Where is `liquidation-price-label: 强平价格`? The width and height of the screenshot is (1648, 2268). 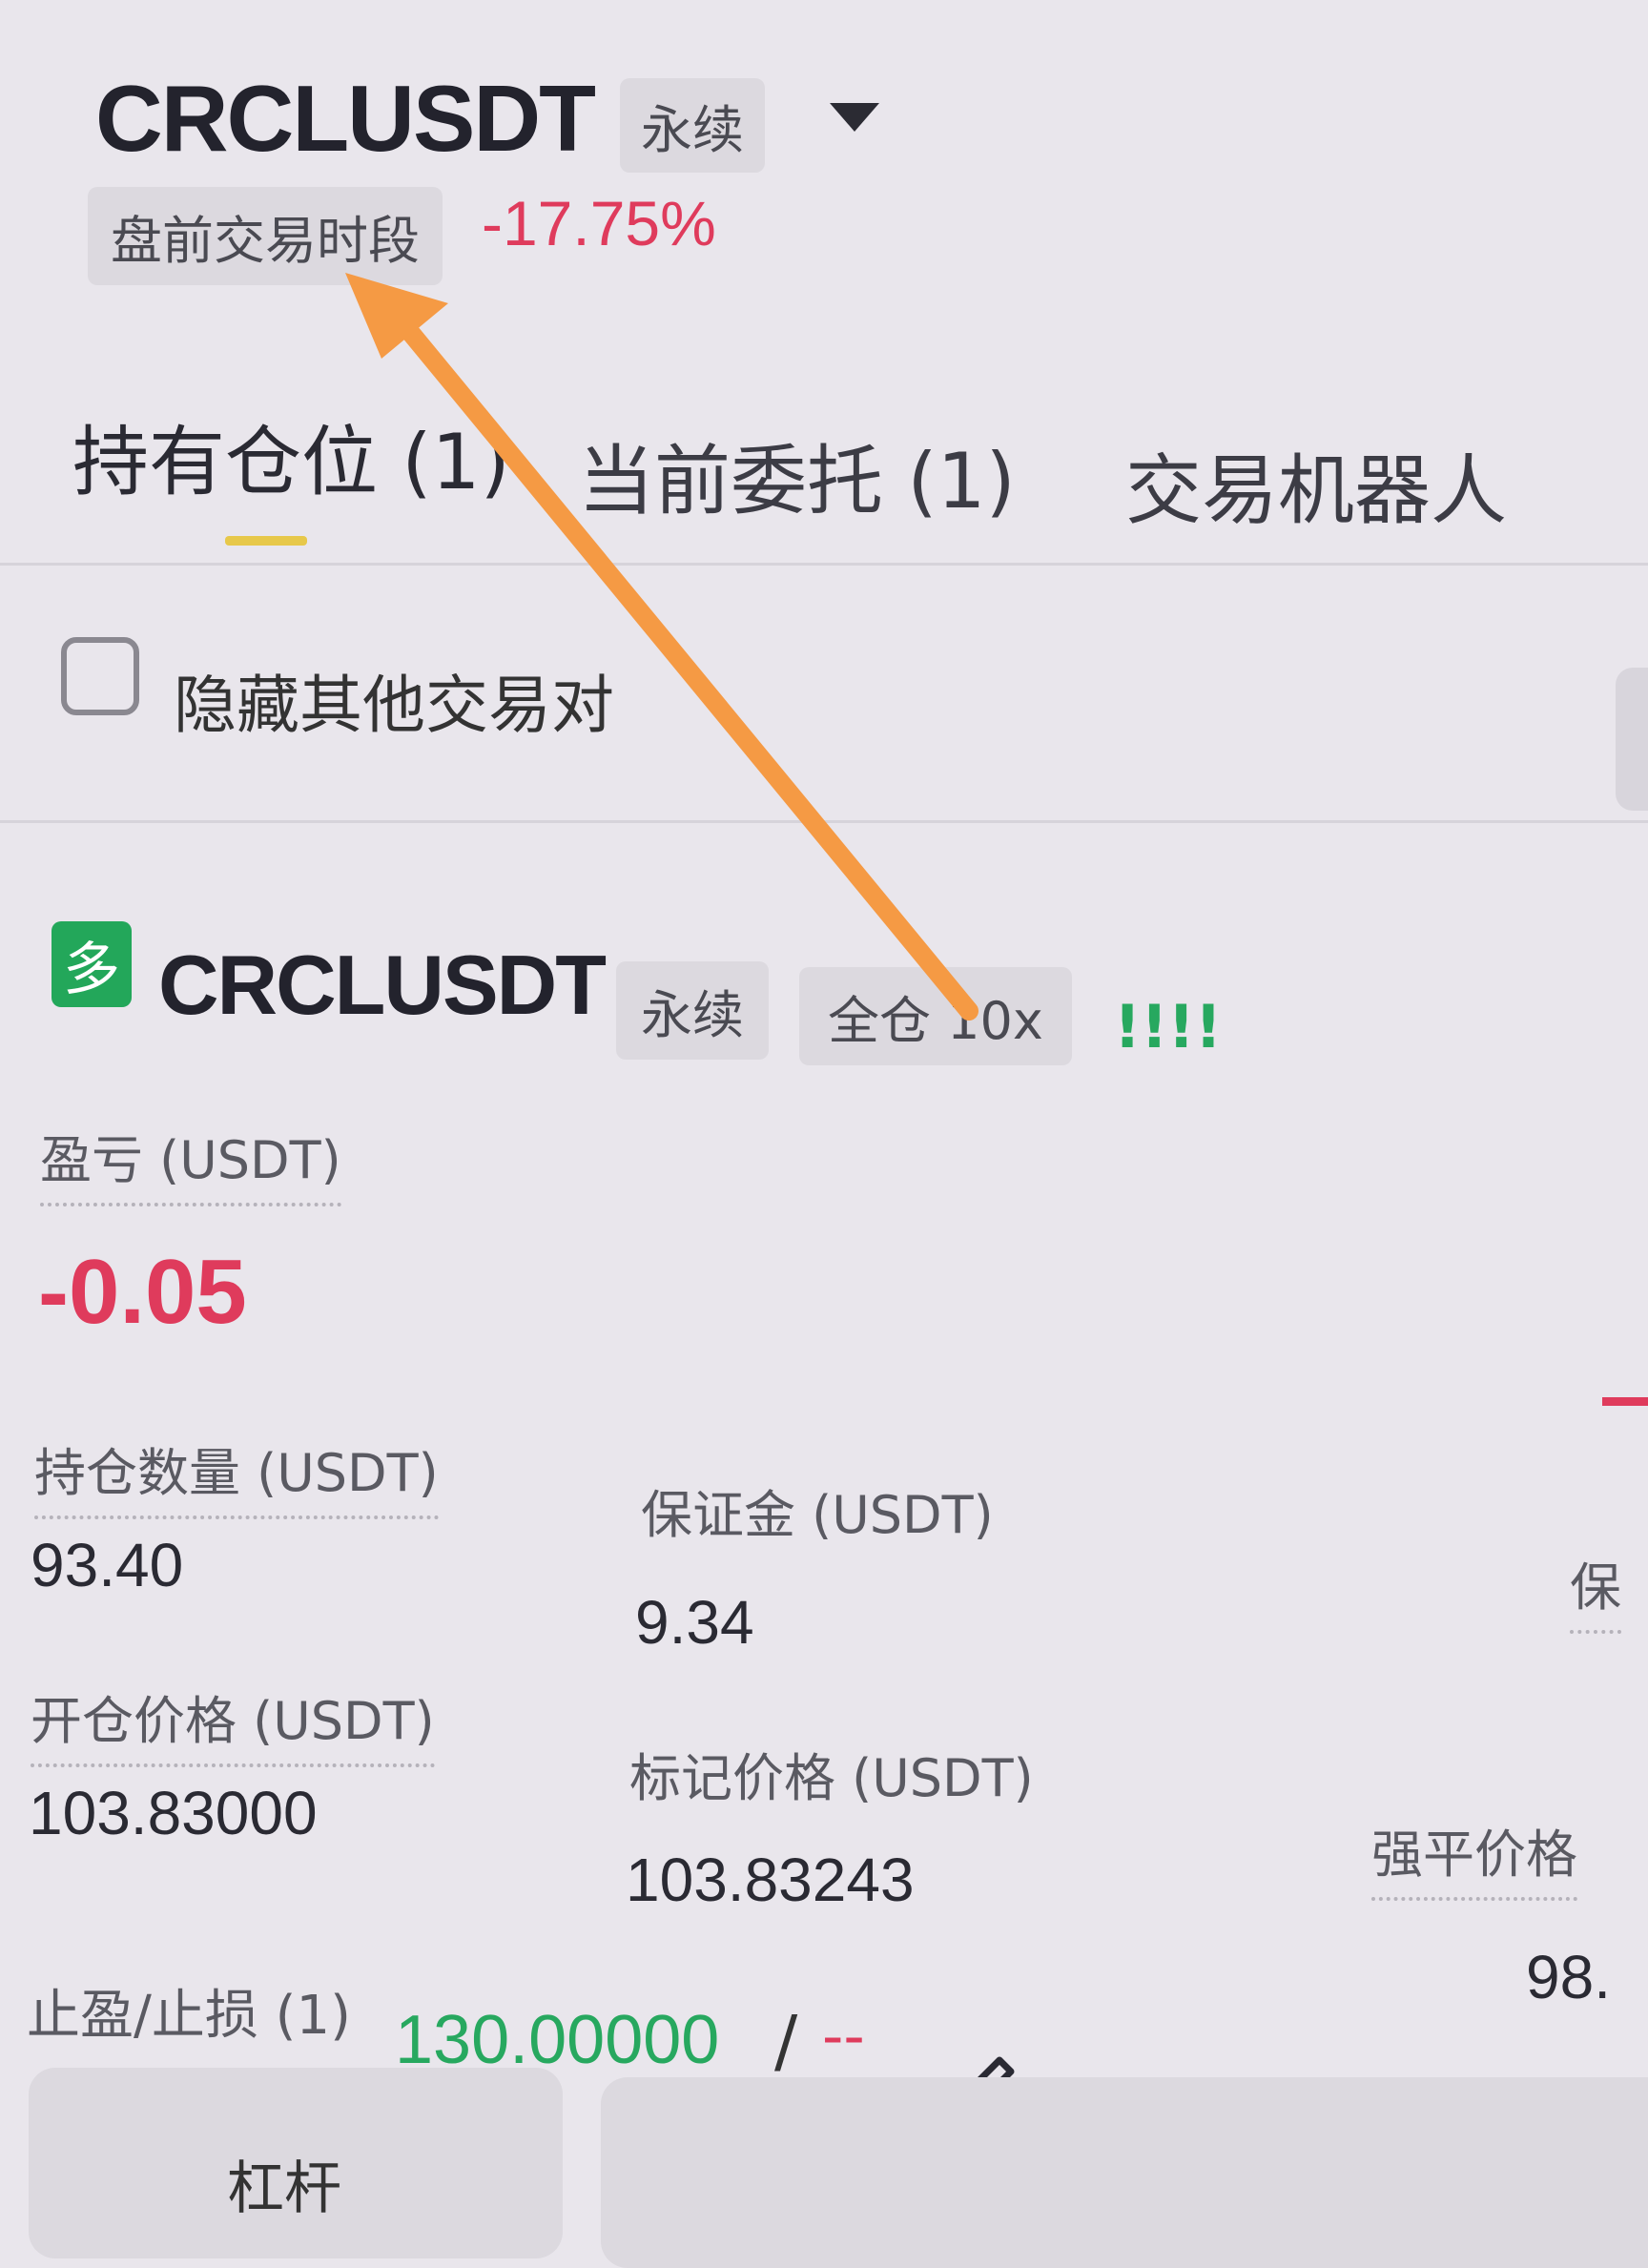
liquidation-price-label: 强平价格 is located at coordinates (1474, 1856).